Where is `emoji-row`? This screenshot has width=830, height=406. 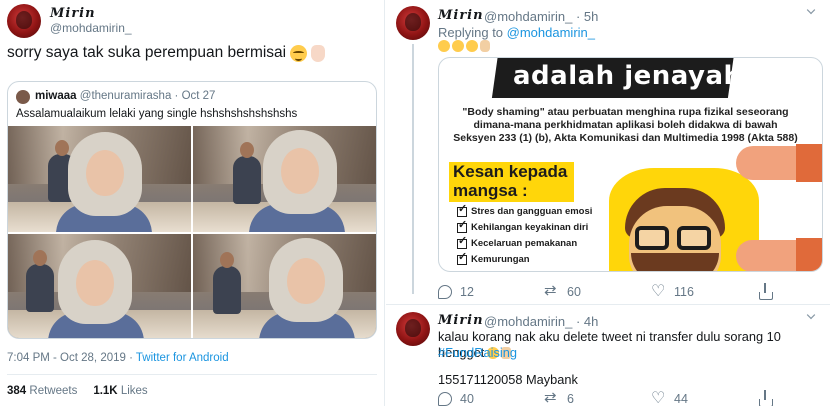
emoji-row is located at coordinates (464, 46).